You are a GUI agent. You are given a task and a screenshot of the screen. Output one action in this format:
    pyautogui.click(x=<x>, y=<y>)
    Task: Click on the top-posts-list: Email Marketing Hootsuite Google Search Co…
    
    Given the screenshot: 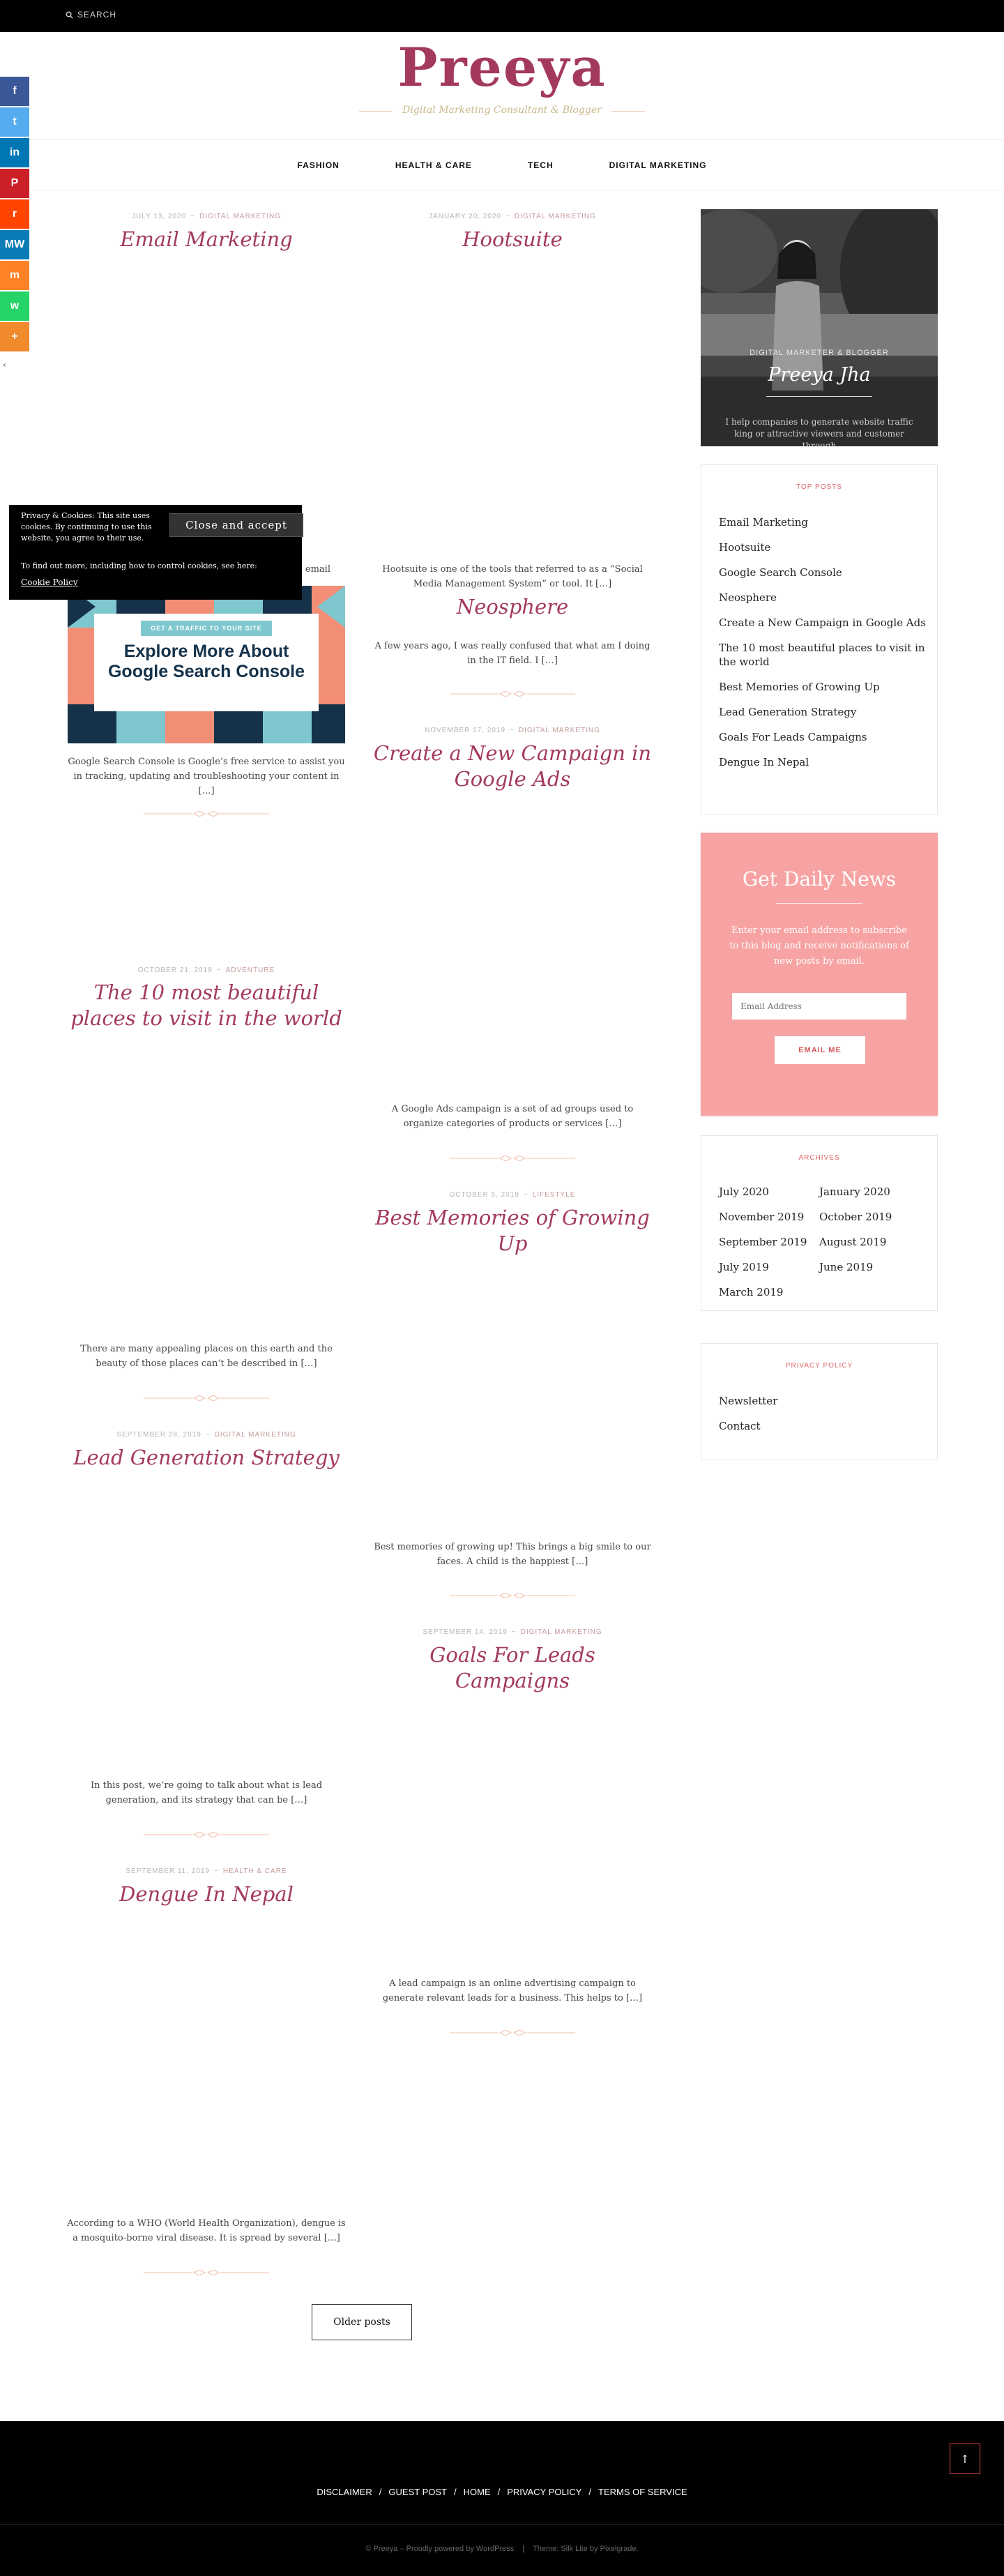 What is the action you would take?
    pyautogui.click(x=823, y=647)
    